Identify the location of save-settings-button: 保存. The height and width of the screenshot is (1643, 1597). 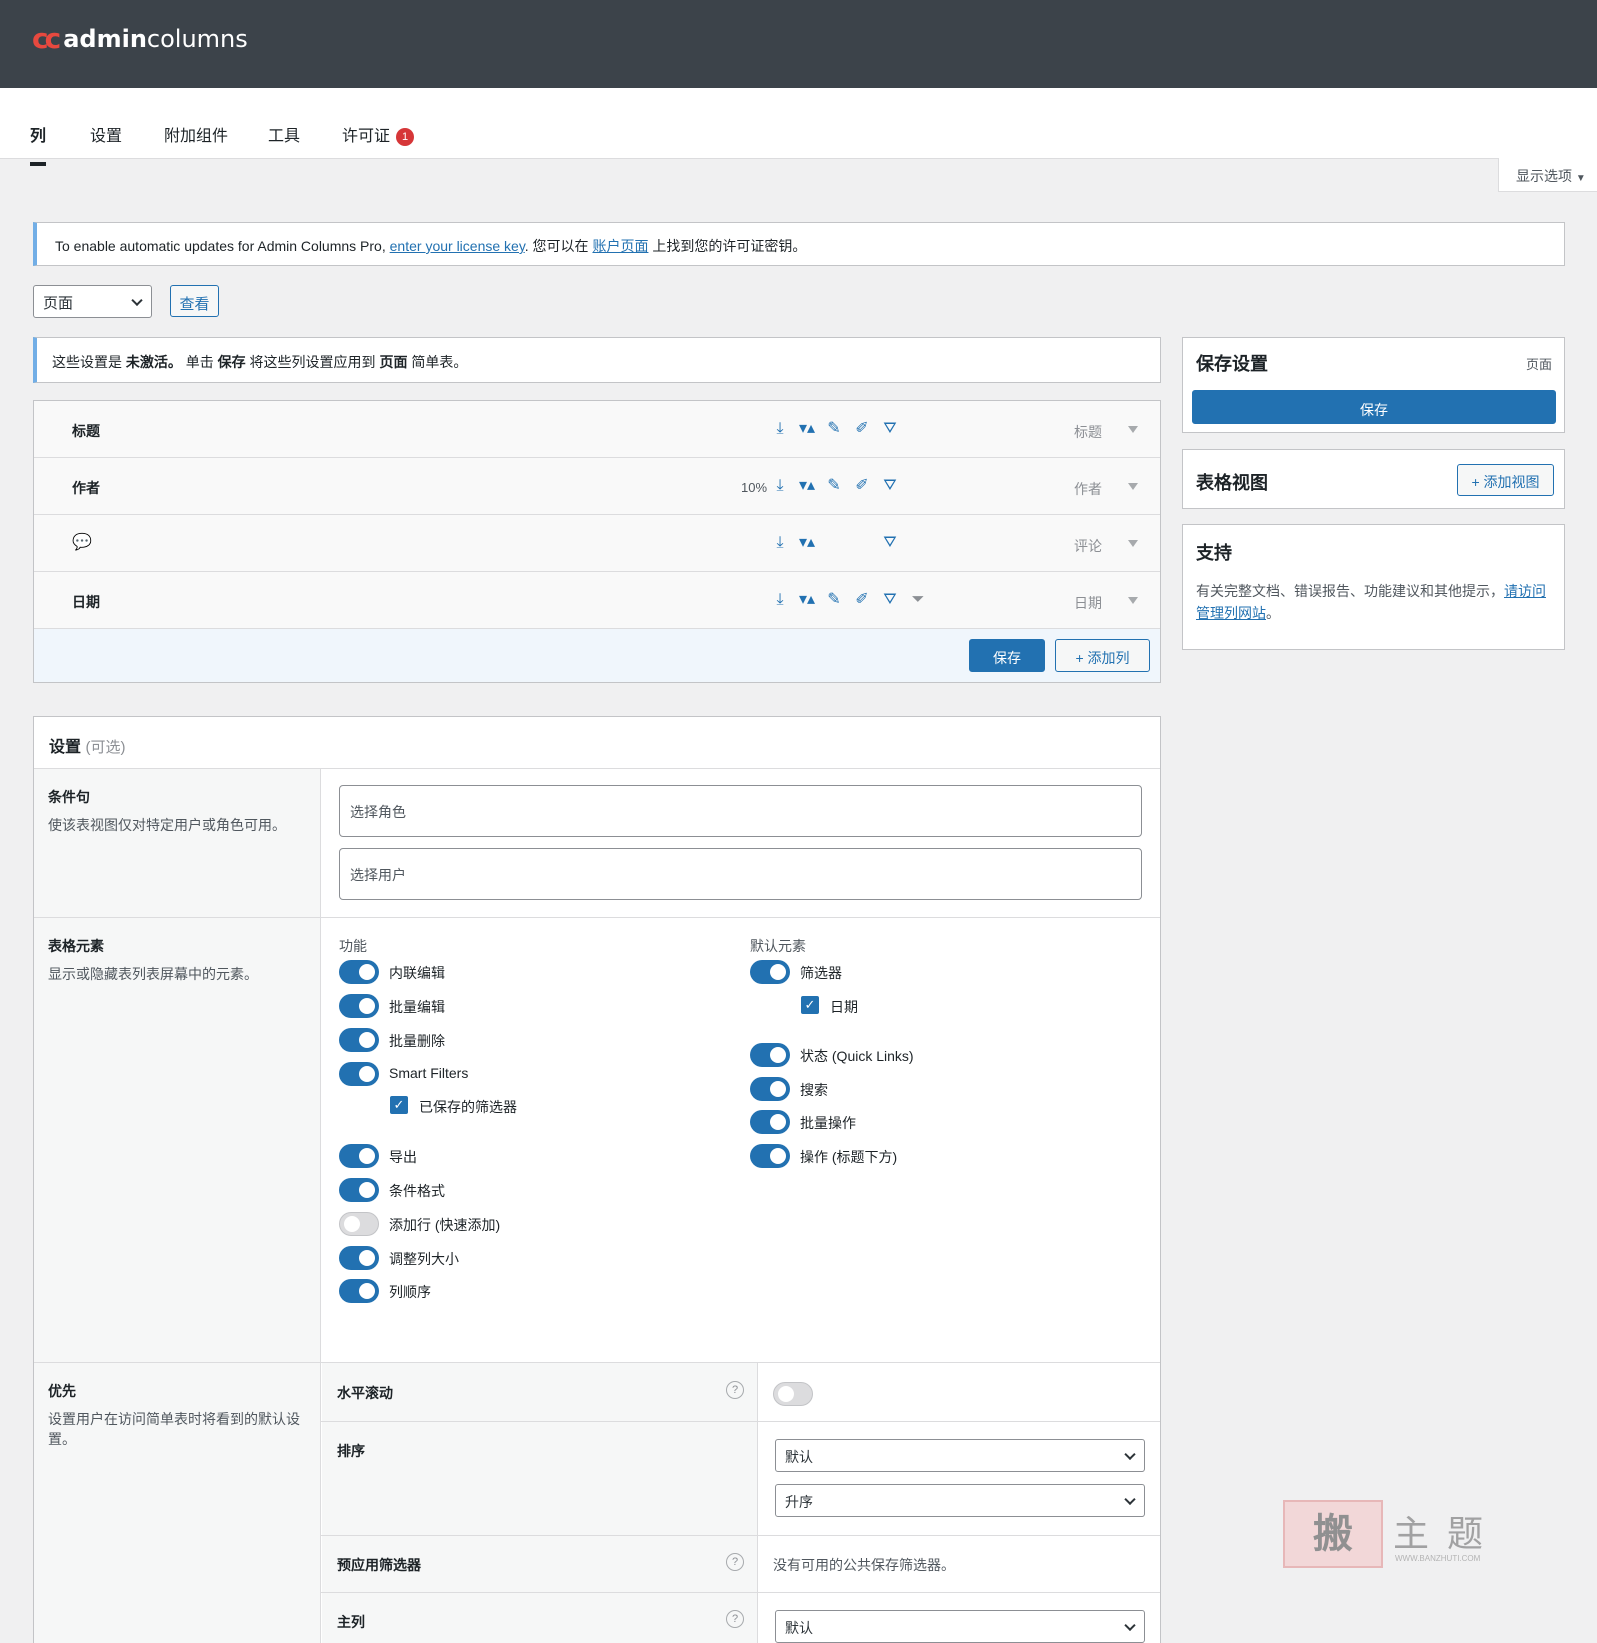
(1374, 407).